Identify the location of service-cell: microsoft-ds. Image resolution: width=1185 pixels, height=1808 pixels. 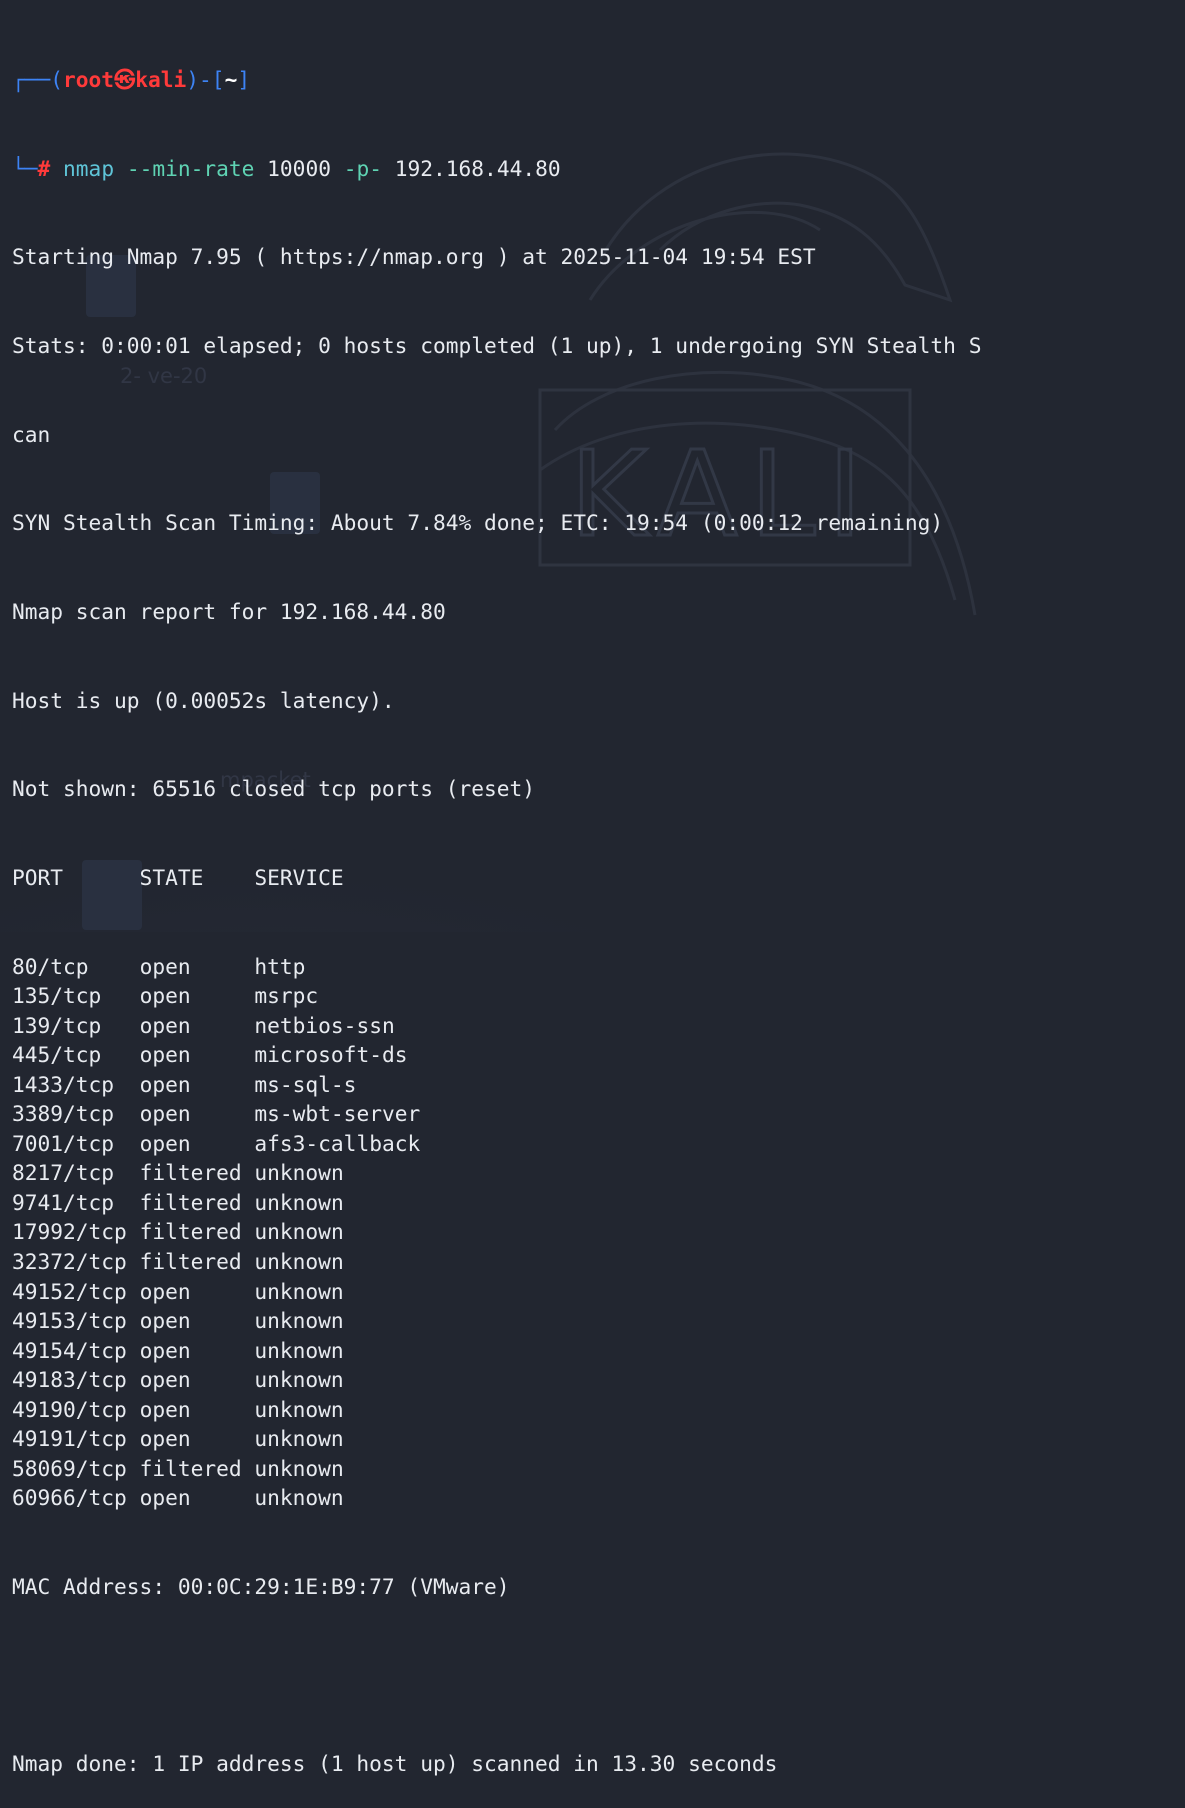
(331, 1055).